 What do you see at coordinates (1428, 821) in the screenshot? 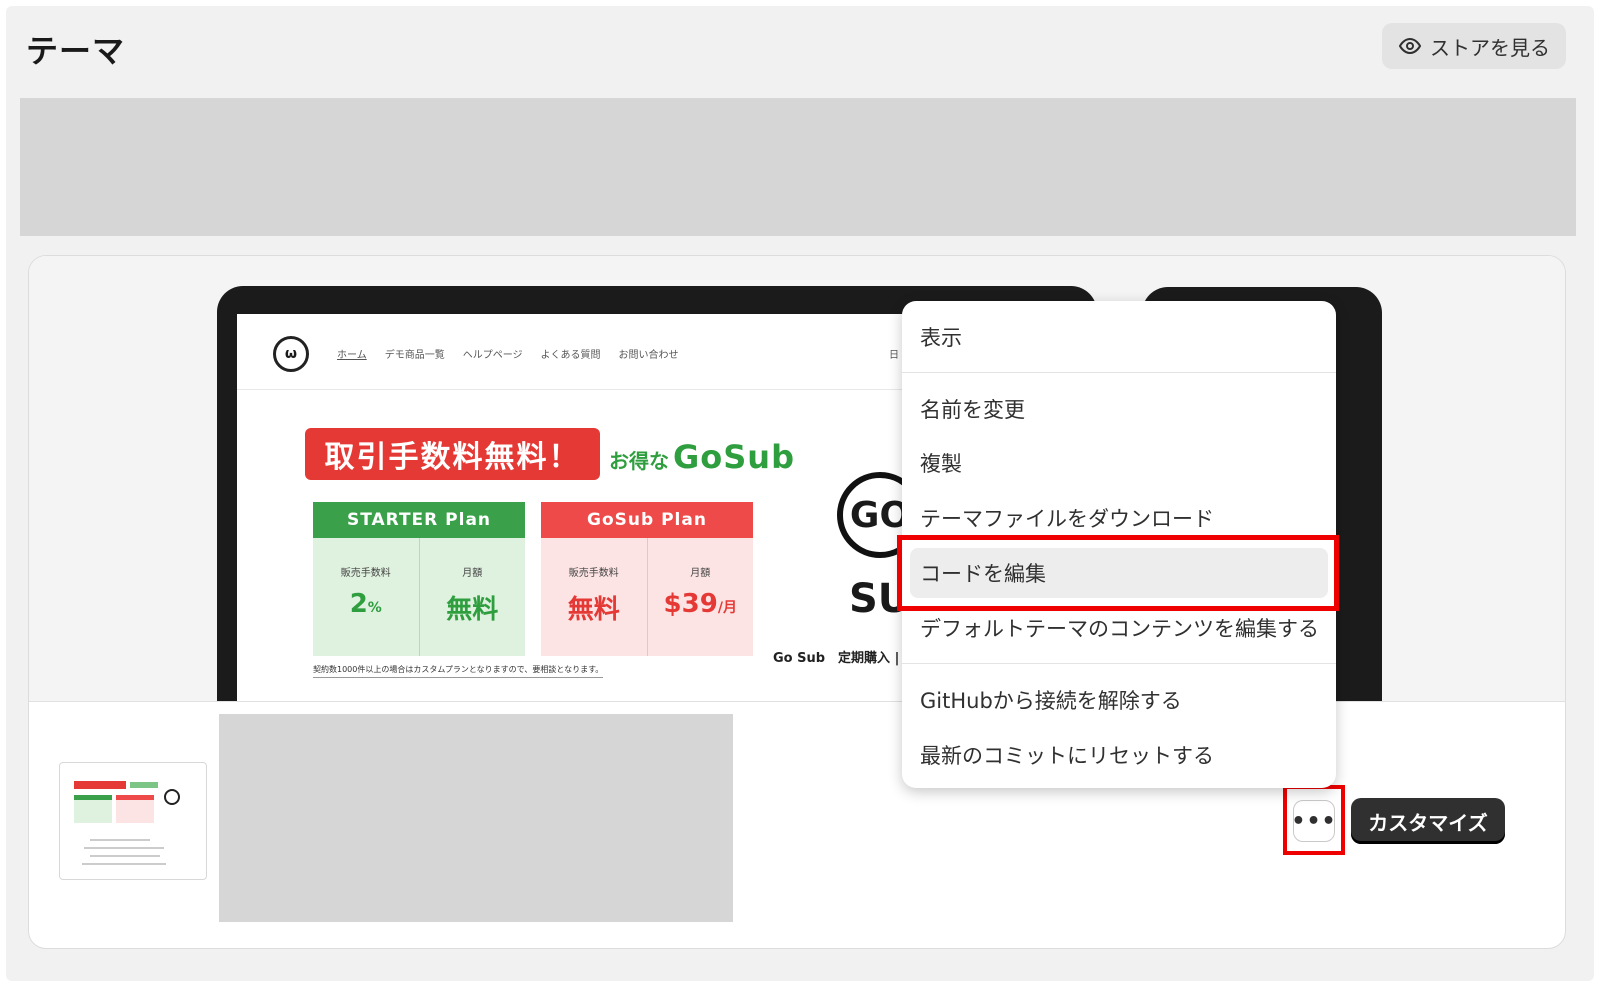
I see `customize-button: カスタマイズ` at bounding box center [1428, 821].